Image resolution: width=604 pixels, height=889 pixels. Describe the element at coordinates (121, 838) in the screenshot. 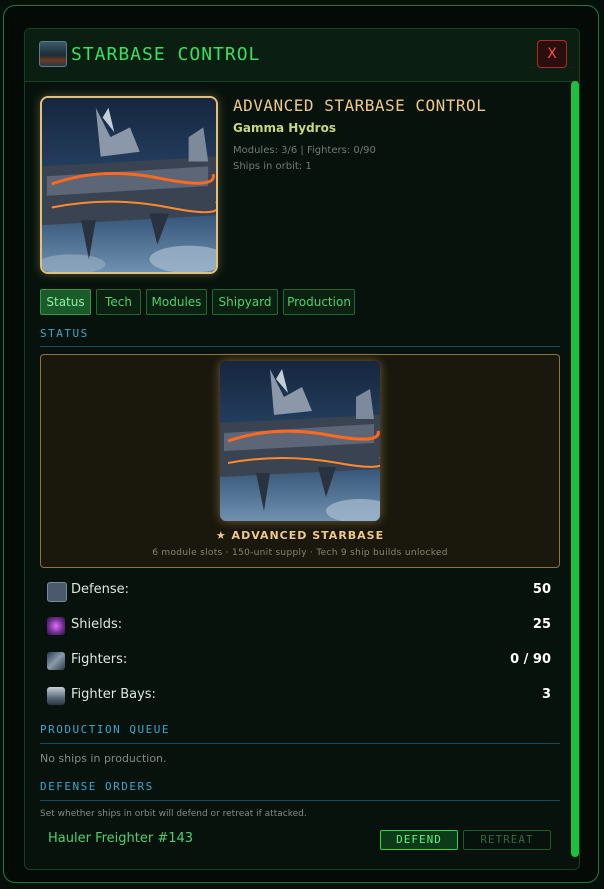

I see `orbit-ship-name: Hauler Freighter #143` at that location.